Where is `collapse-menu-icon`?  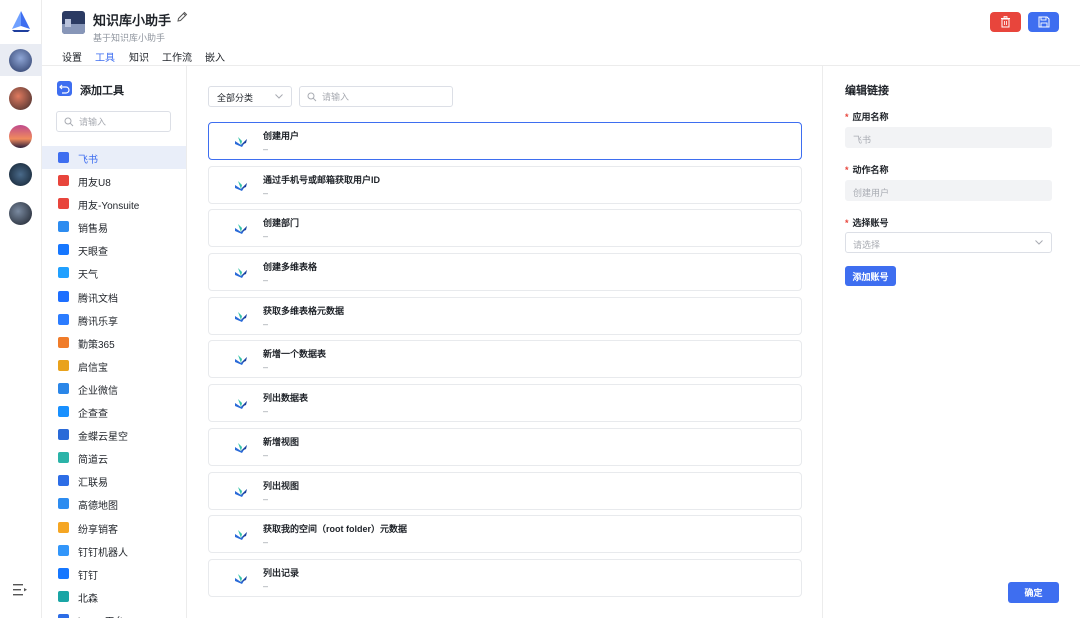
collapse-menu-icon is located at coordinates (20, 590).